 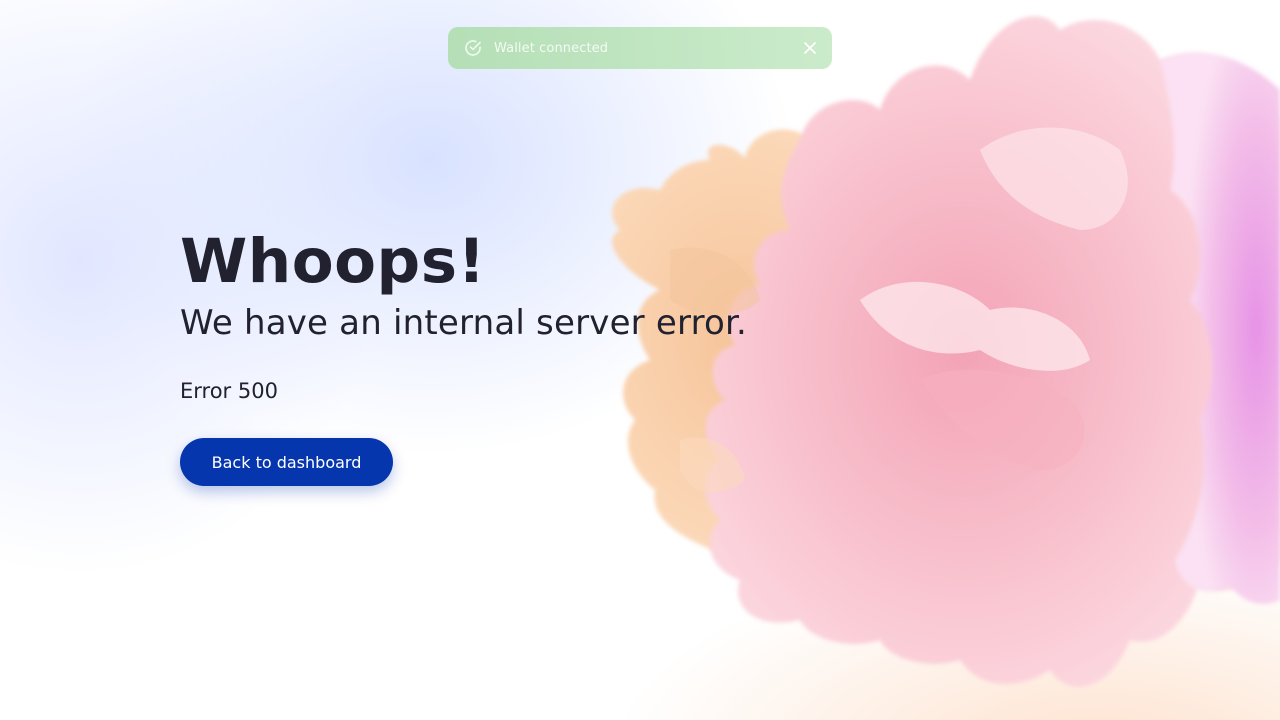 I want to click on check-circle-icon, so click(x=473, y=48).